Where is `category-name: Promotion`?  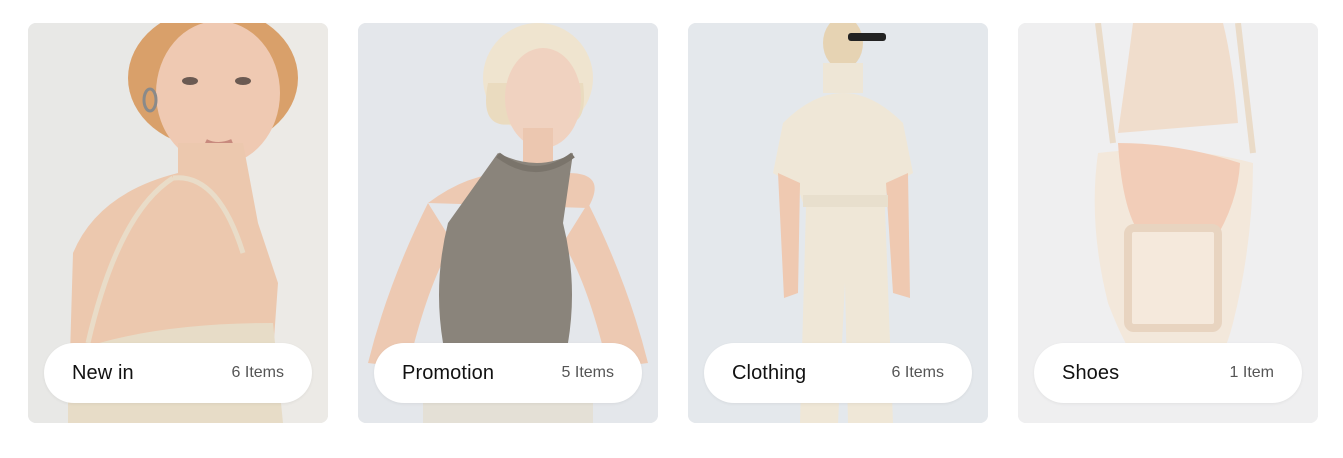 category-name: Promotion is located at coordinates (448, 372).